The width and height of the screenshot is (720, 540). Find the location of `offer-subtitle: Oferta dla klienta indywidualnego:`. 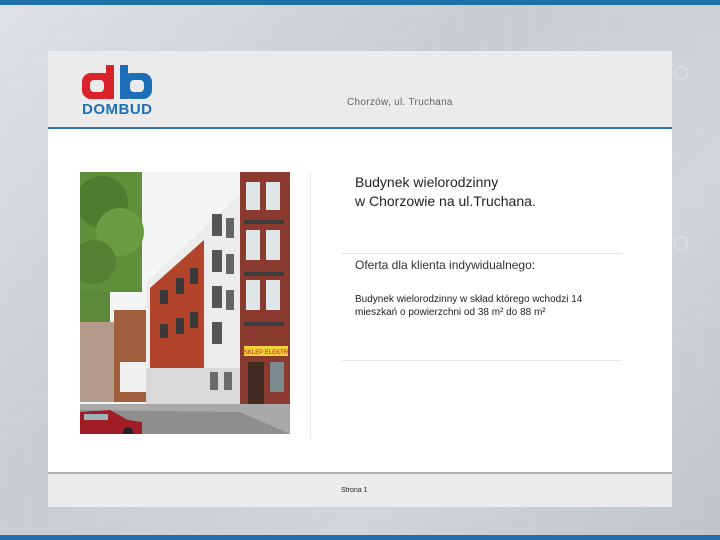

offer-subtitle: Oferta dla klienta indywidualnego: is located at coordinates (445, 265).